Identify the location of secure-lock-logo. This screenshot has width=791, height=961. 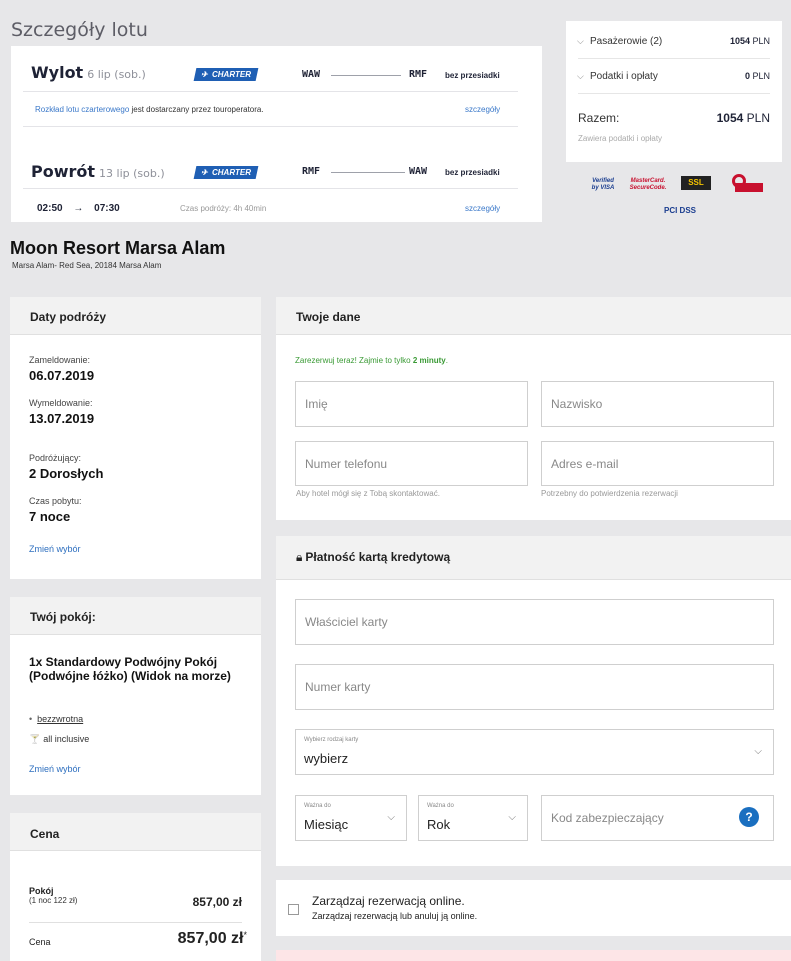
(746, 184).